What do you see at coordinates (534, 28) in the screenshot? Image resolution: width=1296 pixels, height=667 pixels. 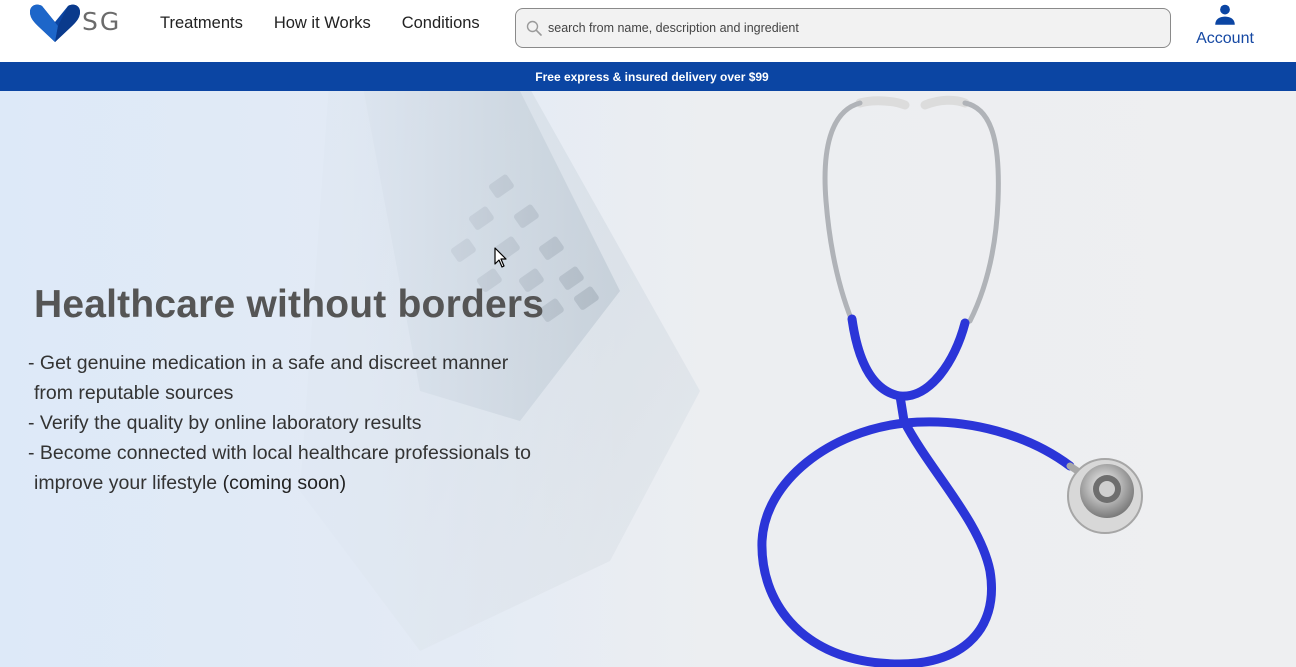 I see `search-icon` at bounding box center [534, 28].